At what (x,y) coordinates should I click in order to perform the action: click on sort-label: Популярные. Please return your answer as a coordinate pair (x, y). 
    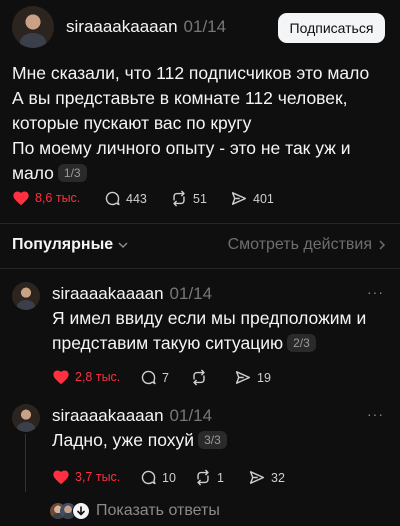
    Looking at the image, I should click on (63, 244).